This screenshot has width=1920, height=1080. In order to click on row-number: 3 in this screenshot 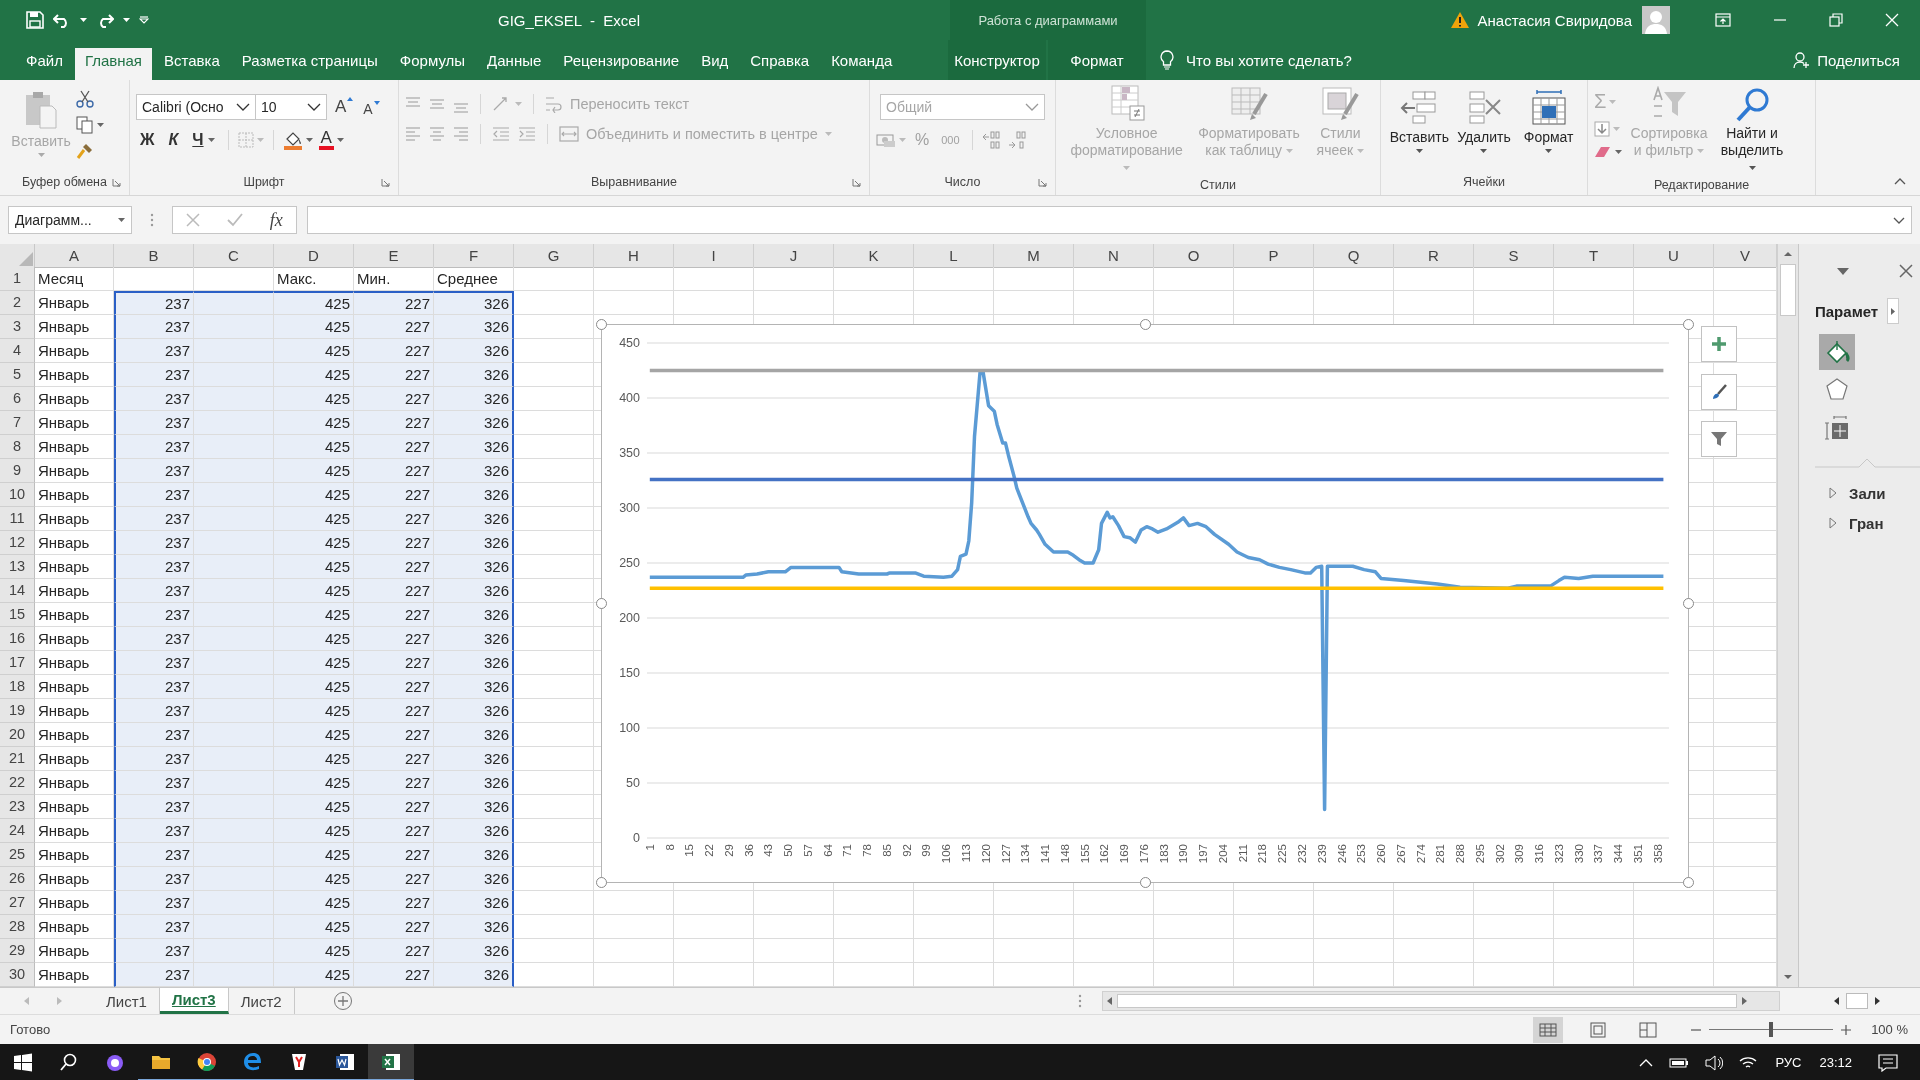, I will do `click(17, 327)`.